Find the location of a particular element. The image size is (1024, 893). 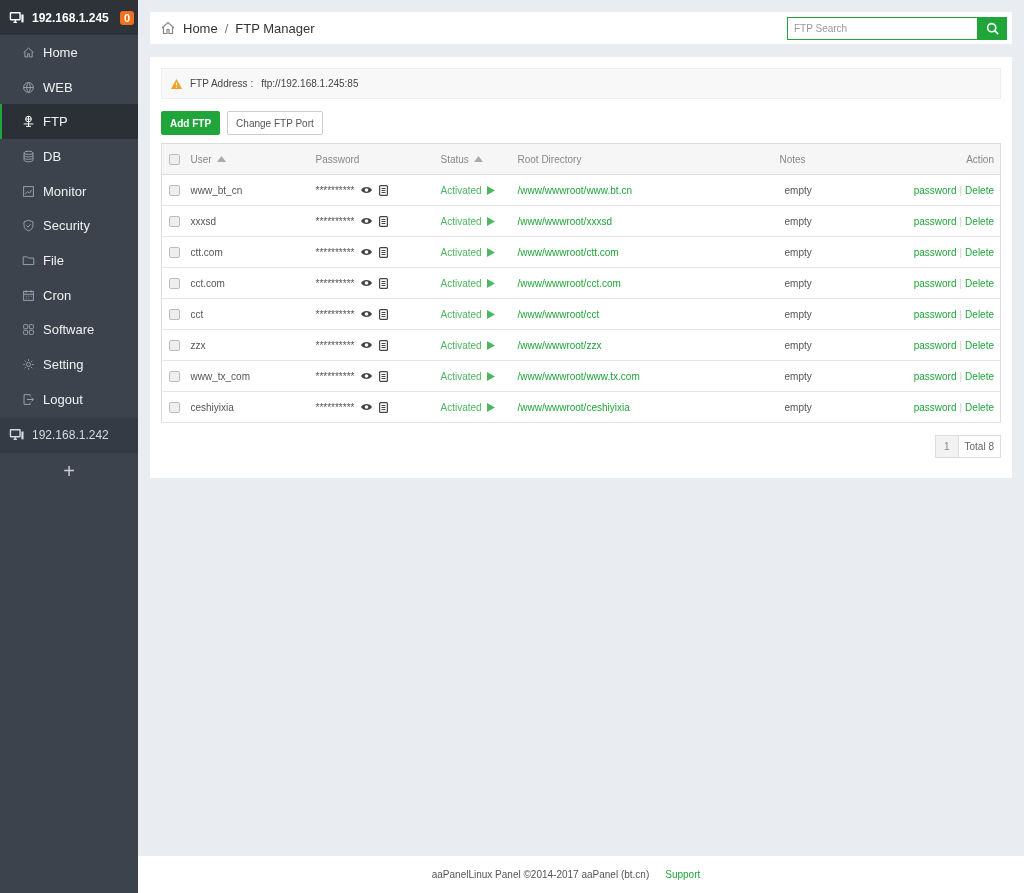

directory-link: /www/wwwroot/xxxsd is located at coordinates (564, 221).